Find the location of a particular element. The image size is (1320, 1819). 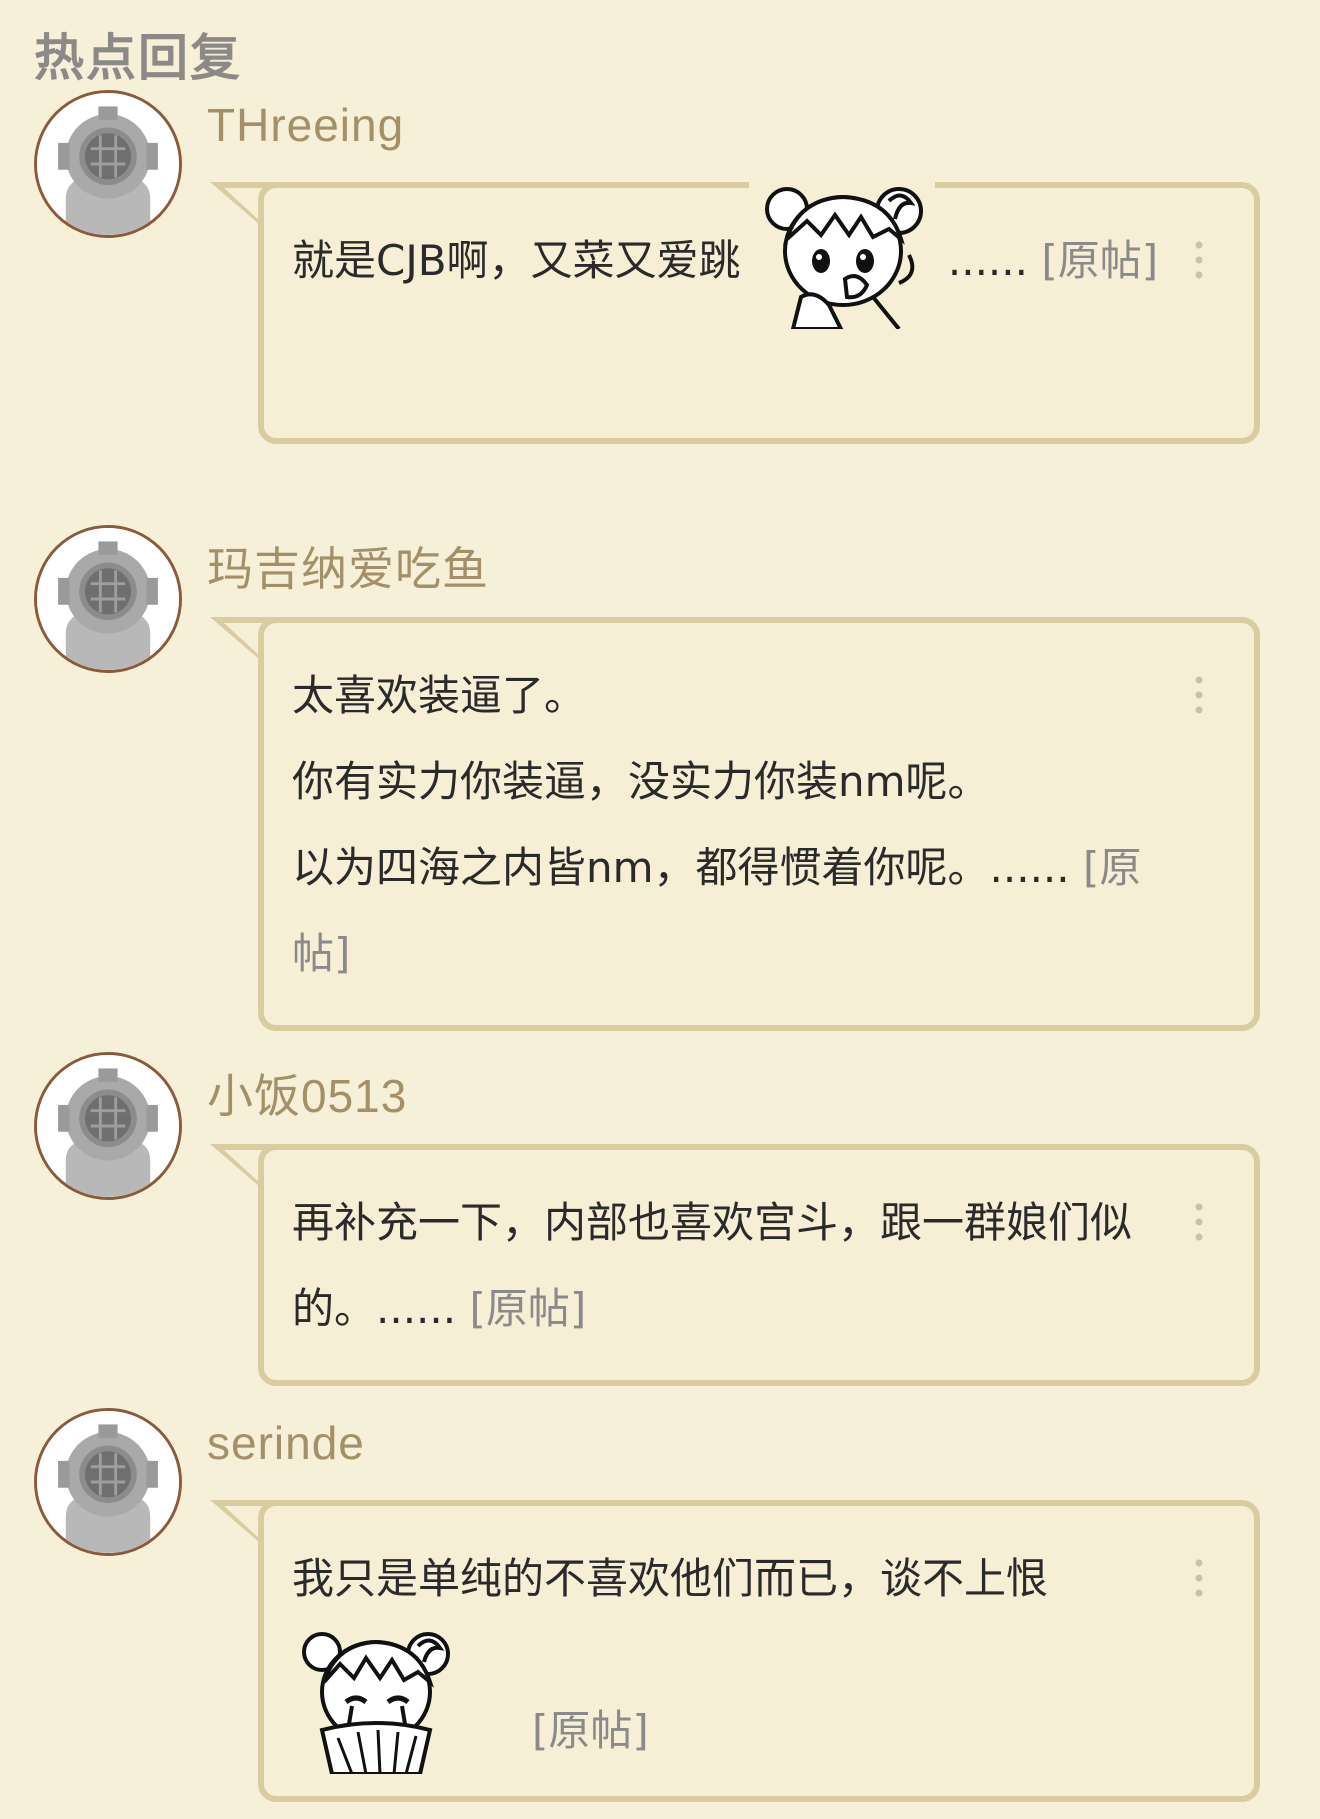

bubble-body: 我只是单纯的不喜欢他们而已，谈不上恨 [原帖] is located at coordinates (759, 1651).